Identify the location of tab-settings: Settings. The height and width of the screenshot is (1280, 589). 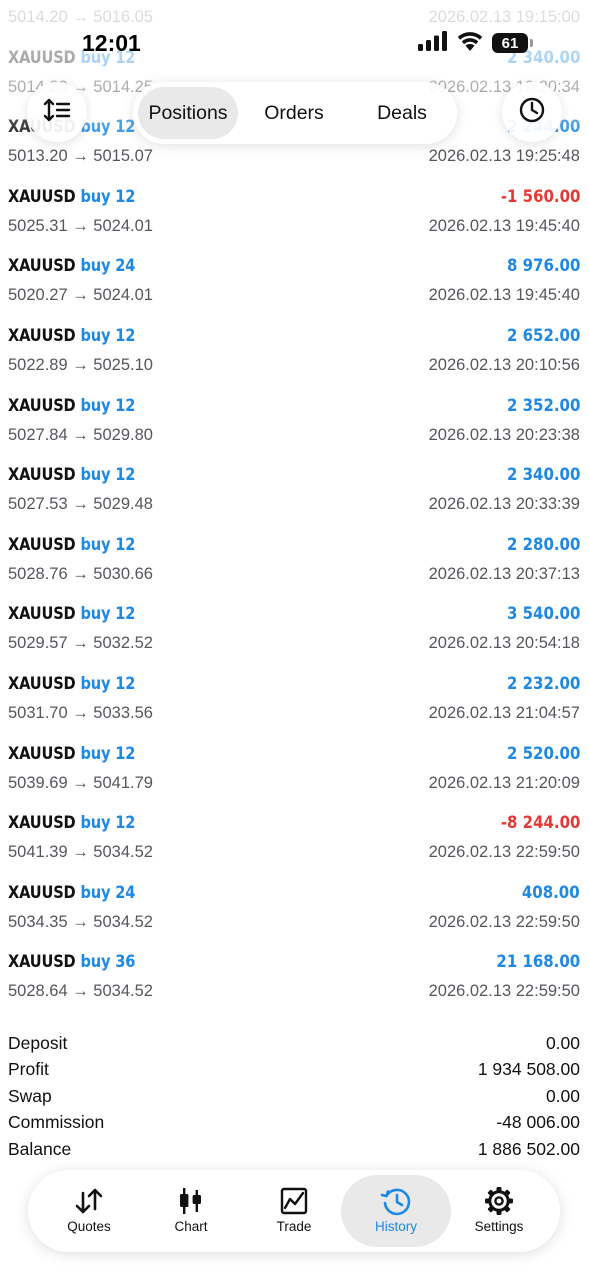
(499, 1211).